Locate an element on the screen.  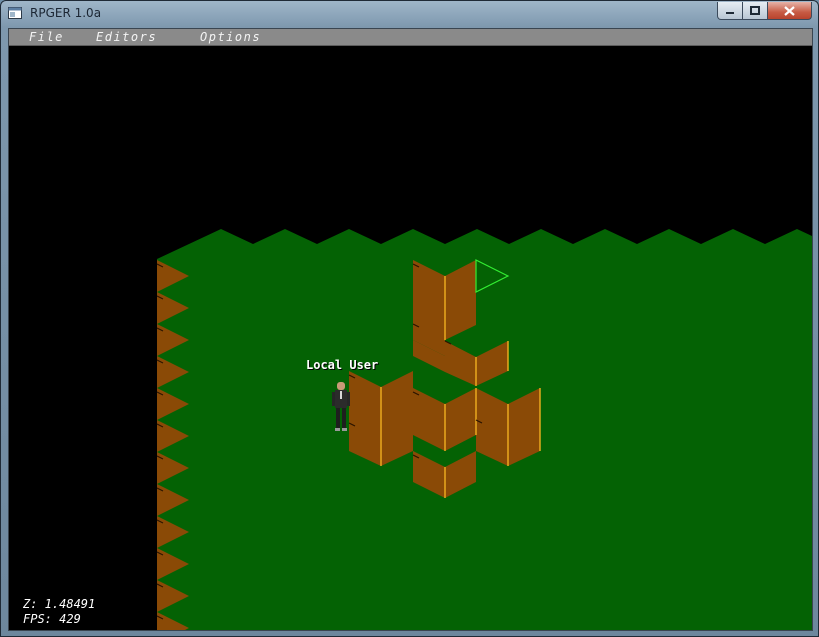
close-button is located at coordinates (789, 11).